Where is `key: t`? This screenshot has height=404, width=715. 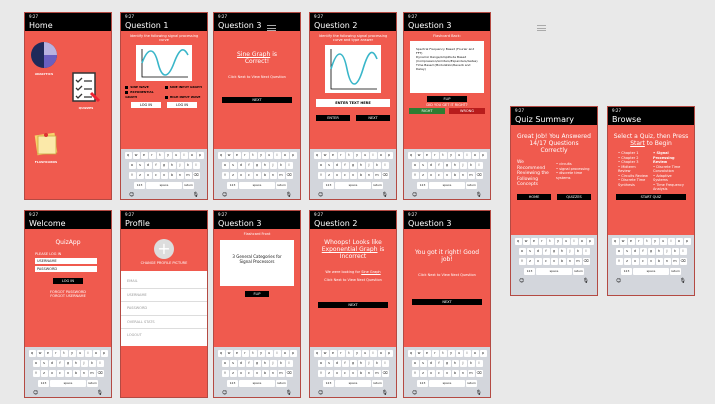
key: t is located at coordinates (550, 241).